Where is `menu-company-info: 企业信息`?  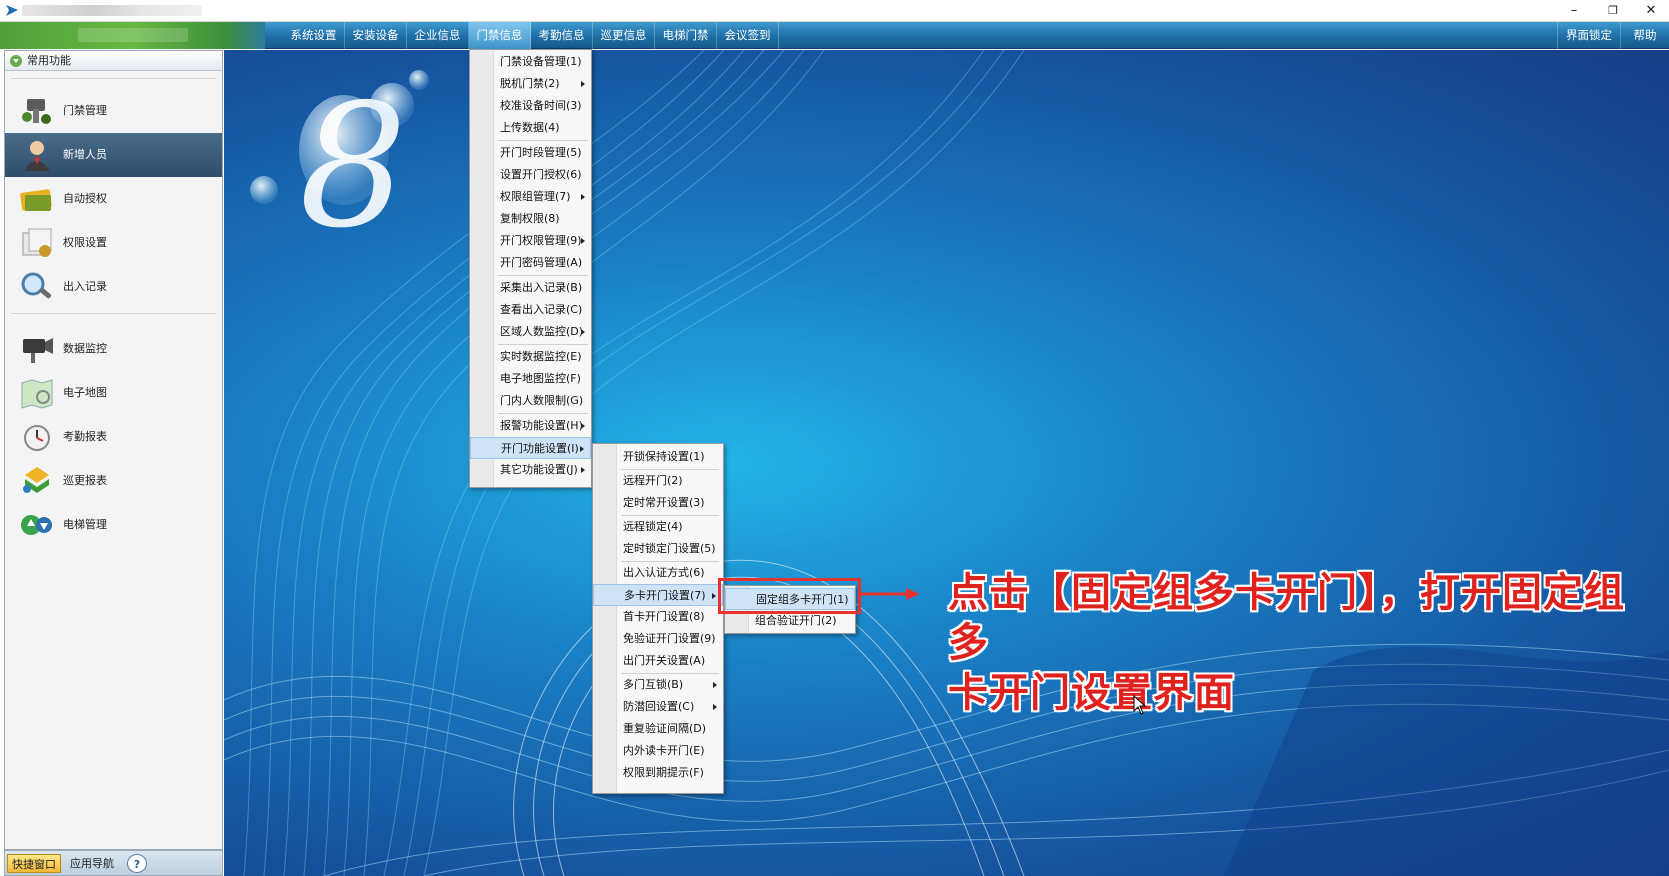
menu-company-info: 企业信息 is located at coordinates (438, 35).